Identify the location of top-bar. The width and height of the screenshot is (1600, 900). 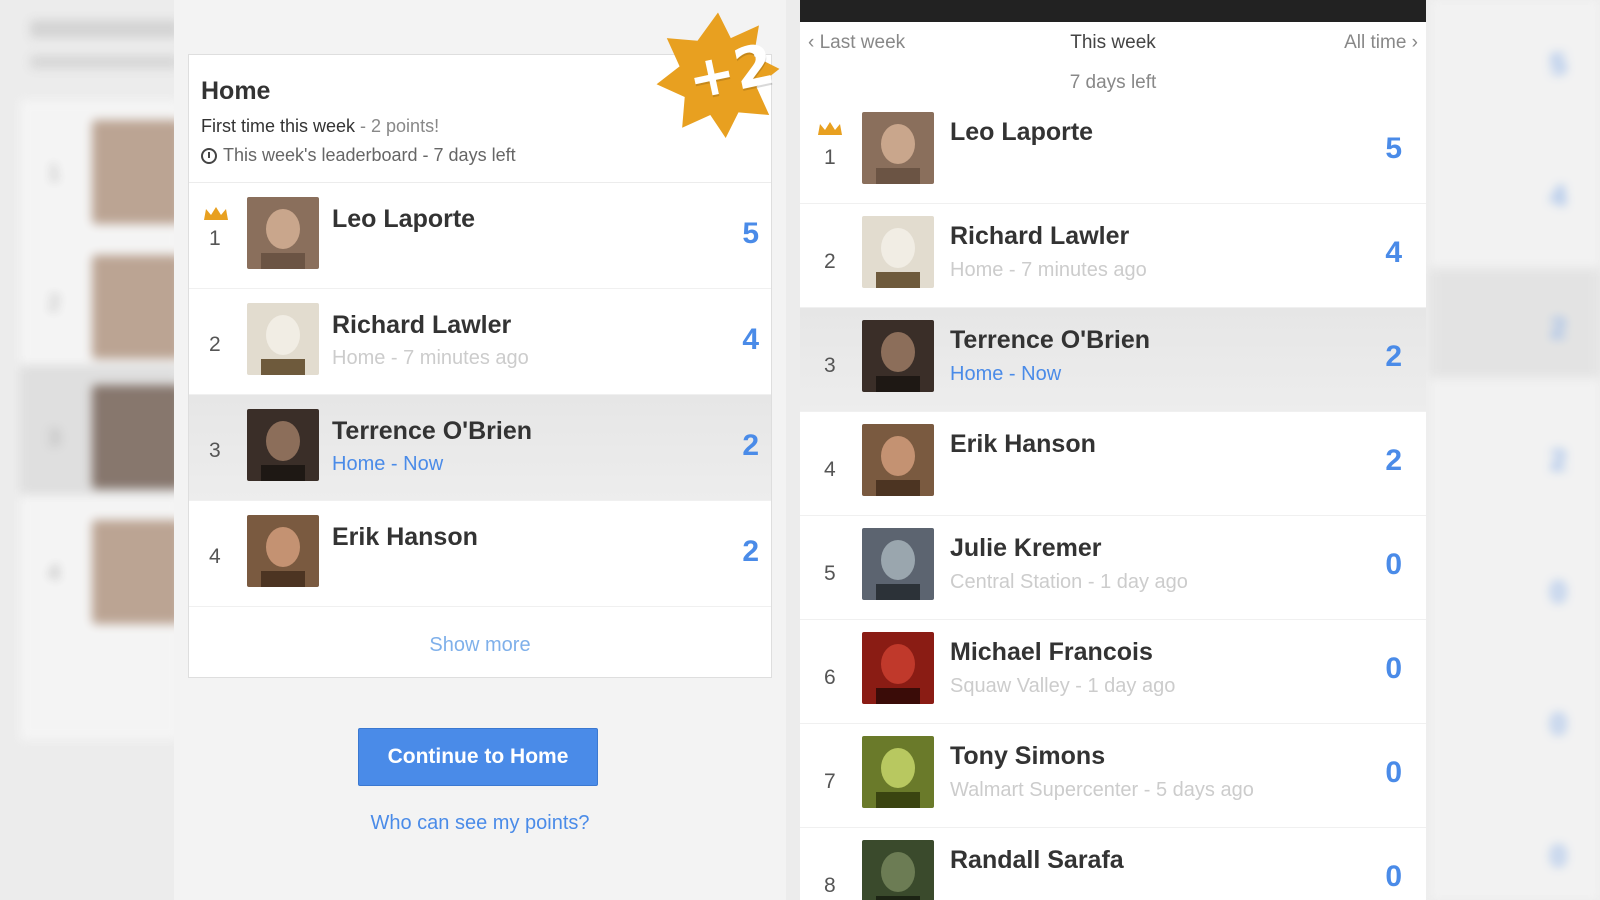
(1113, 11).